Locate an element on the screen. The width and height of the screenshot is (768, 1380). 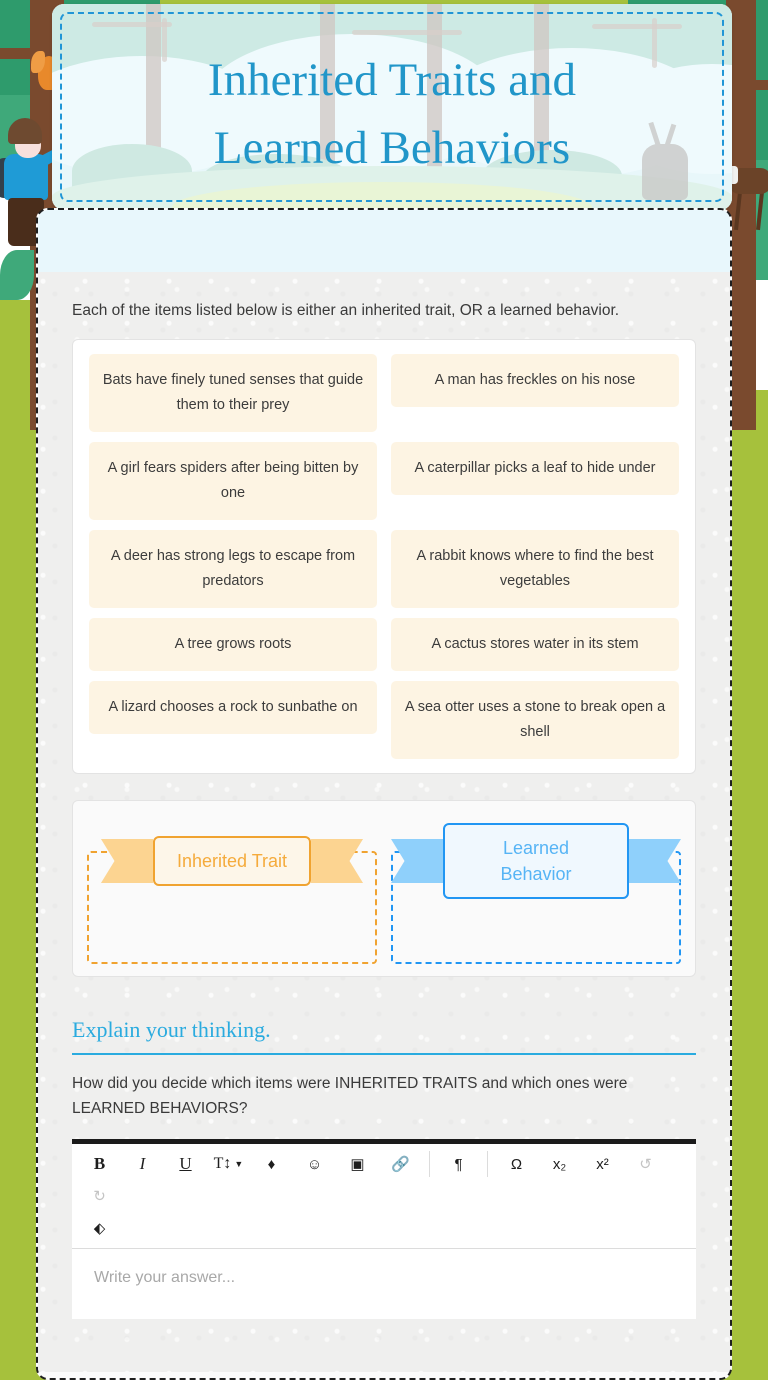
redo-icon: ↻ is located at coordinates (99, 1196).